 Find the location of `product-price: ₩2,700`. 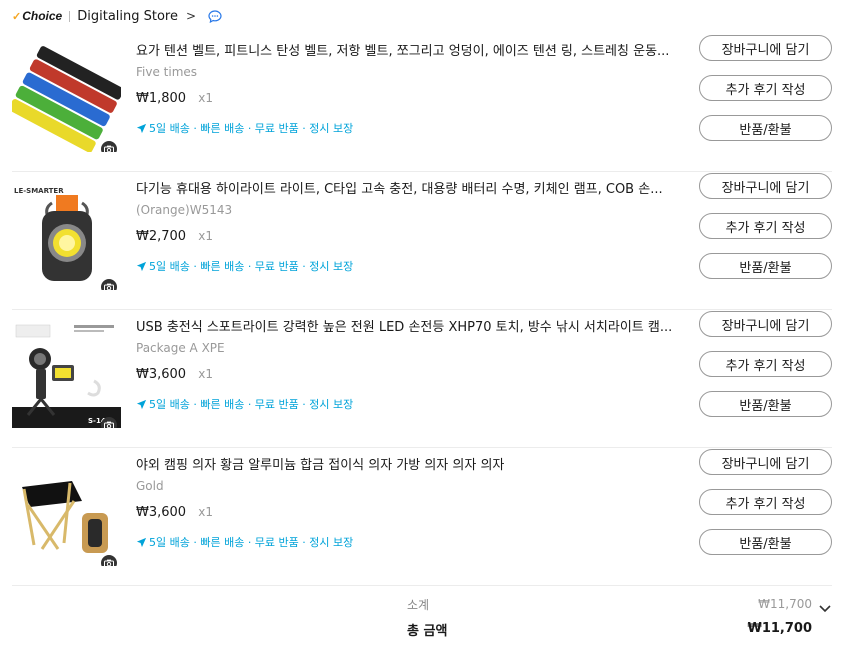

product-price: ₩2,700 is located at coordinates (161, 236).